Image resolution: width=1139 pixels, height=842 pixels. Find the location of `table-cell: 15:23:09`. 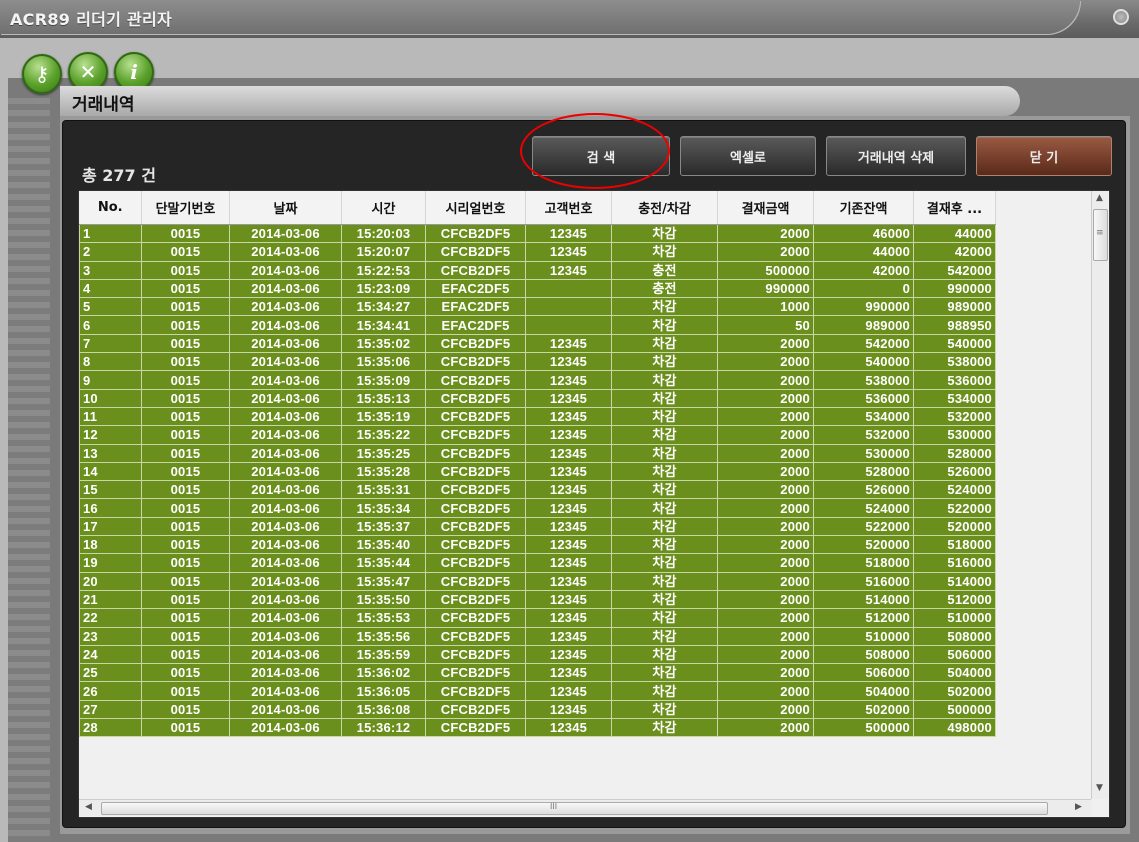

table-cell: 15:23:09 is located at coordinates (383, 288).